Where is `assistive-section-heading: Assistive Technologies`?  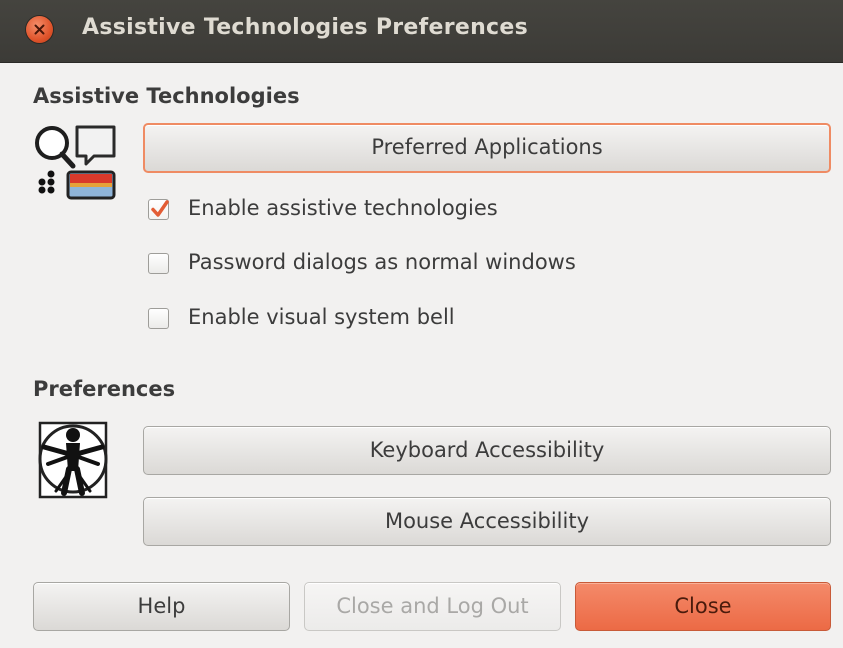
assistive-section-heading: Assistive Technologies is located at coordinates (166, 96).